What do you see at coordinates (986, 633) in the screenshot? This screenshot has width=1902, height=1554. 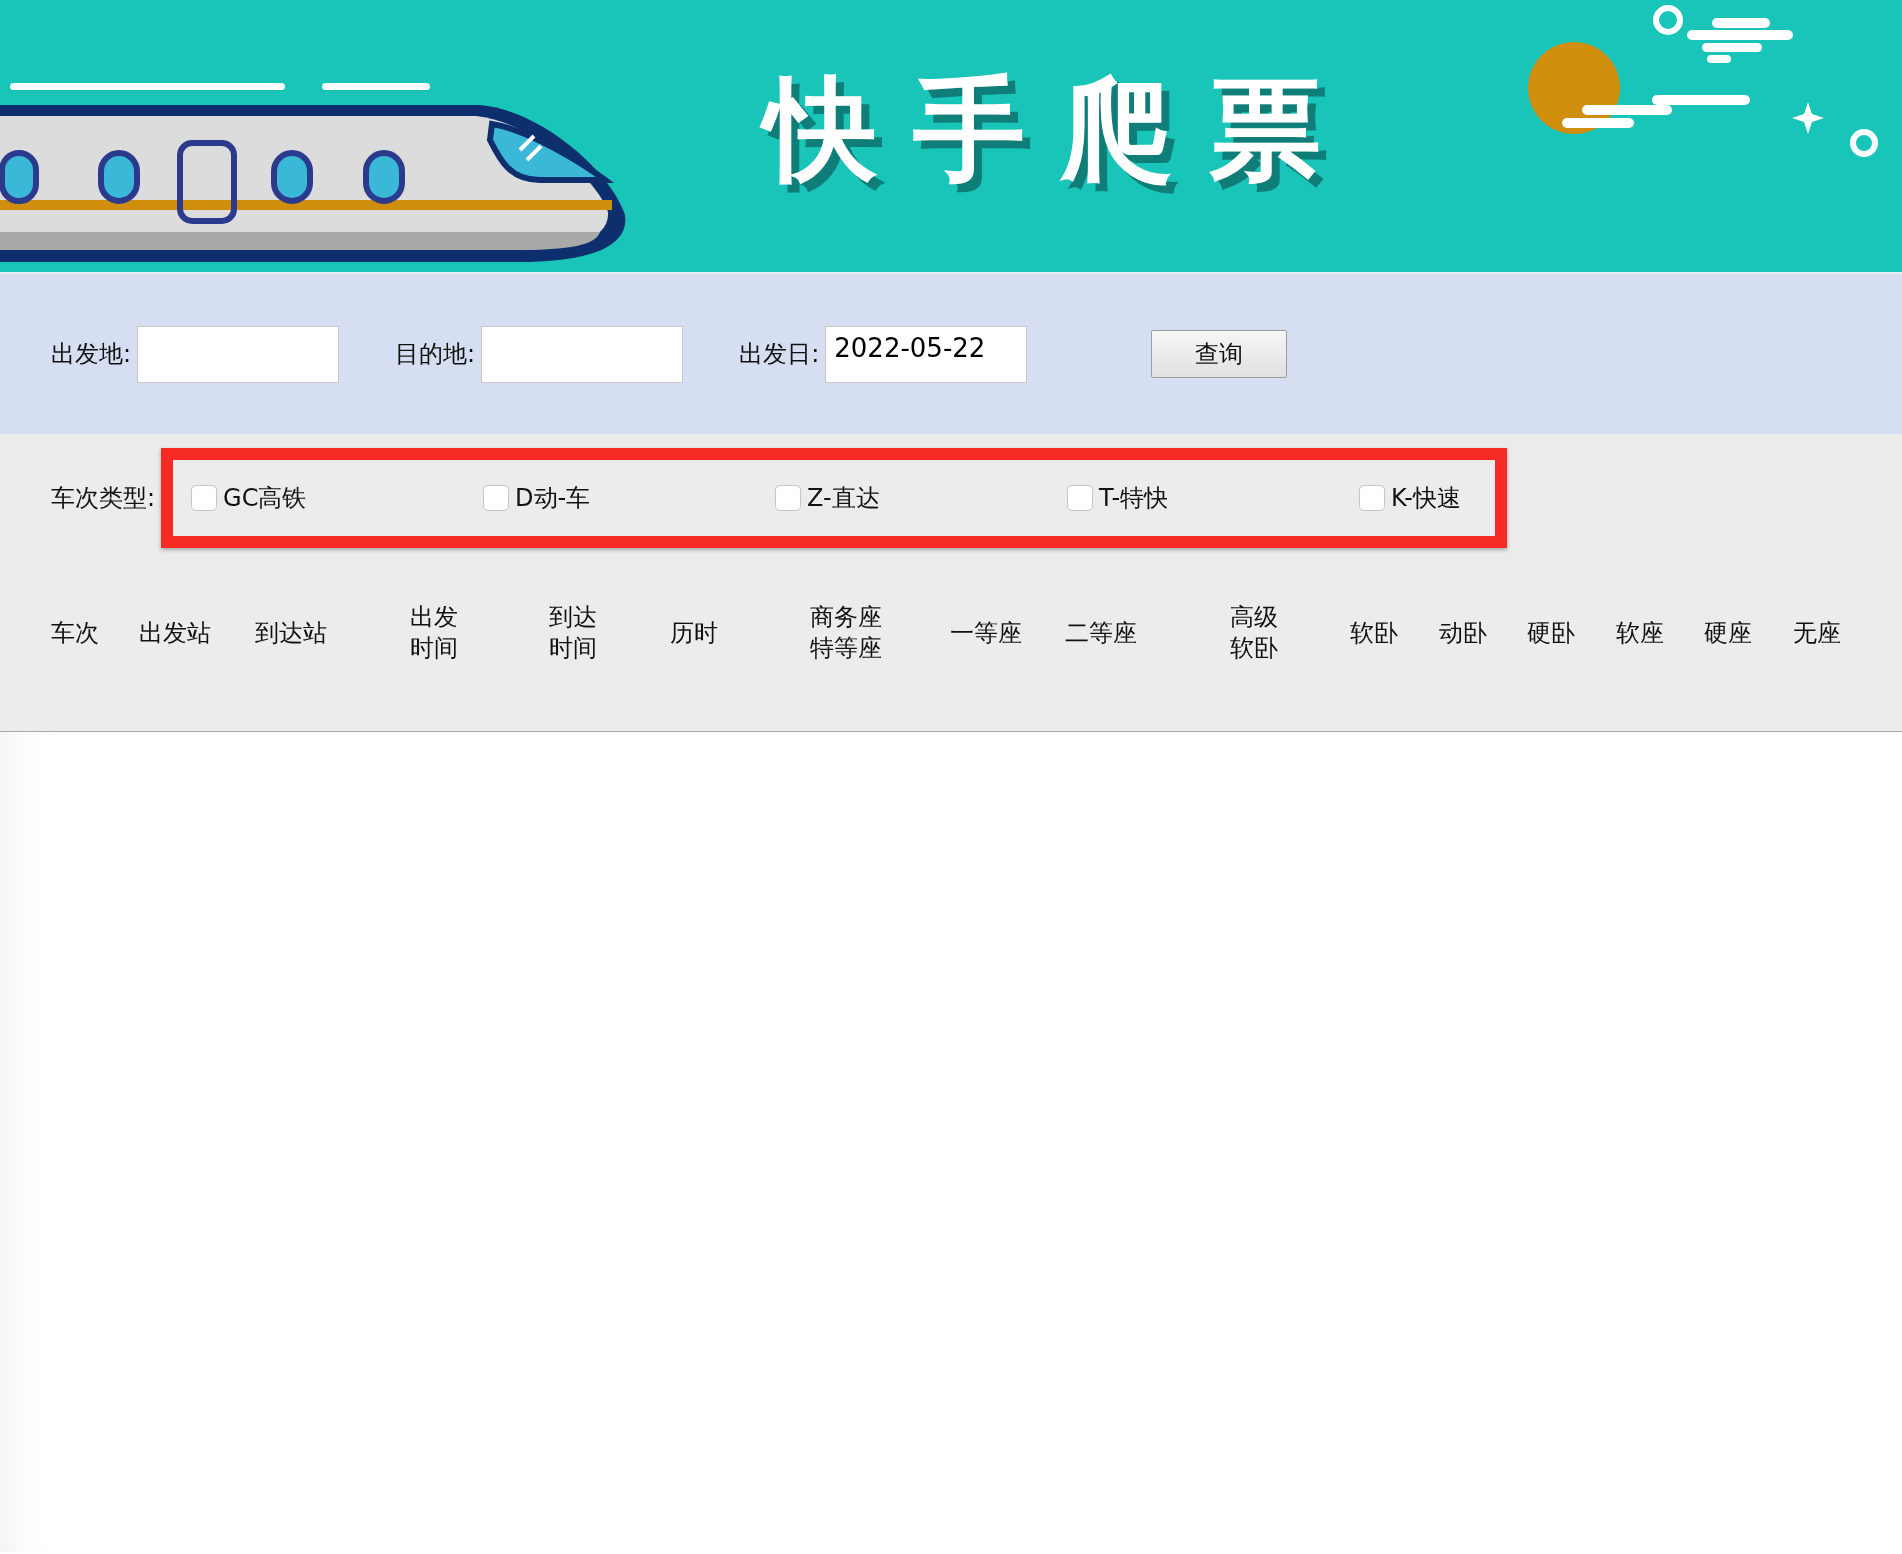 I see `column-header: 一等座` at bounding box center [986, 633].